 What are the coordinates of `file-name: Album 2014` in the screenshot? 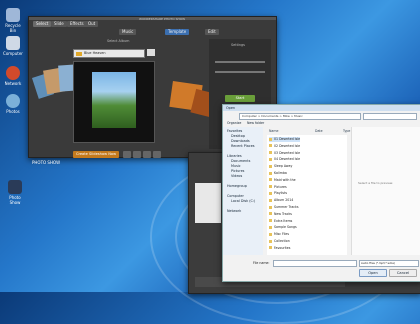 It's located at (284, 200).